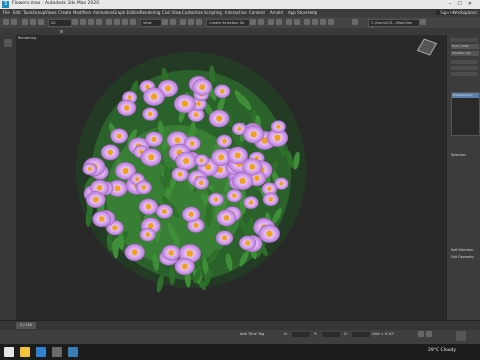 Image resolution: width=480 pixels, height=360 pixels. Describe the element at coordinates (465, 53) in the screenshot. I see `modifier-list-dropdown: Modifier List` at that location.